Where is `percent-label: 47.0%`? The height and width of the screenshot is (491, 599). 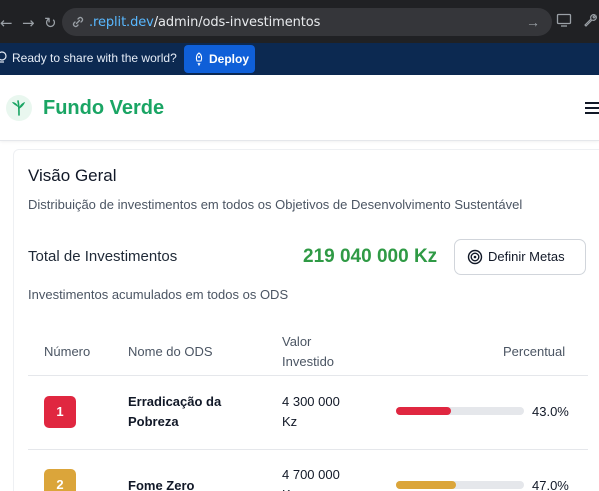
percent-label: 47.0% is located at coordinates (550, 484).